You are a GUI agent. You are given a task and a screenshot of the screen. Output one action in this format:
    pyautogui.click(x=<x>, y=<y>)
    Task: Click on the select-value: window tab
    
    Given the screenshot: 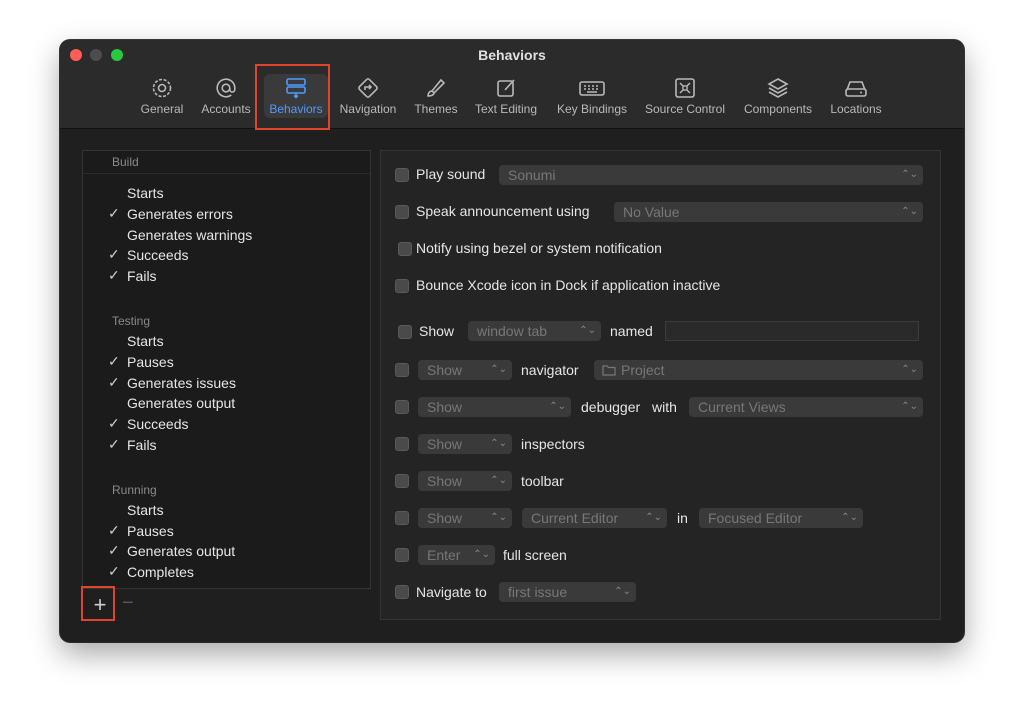 What is the action you would take?
    pyautogui.click(x=512, y=331)
    